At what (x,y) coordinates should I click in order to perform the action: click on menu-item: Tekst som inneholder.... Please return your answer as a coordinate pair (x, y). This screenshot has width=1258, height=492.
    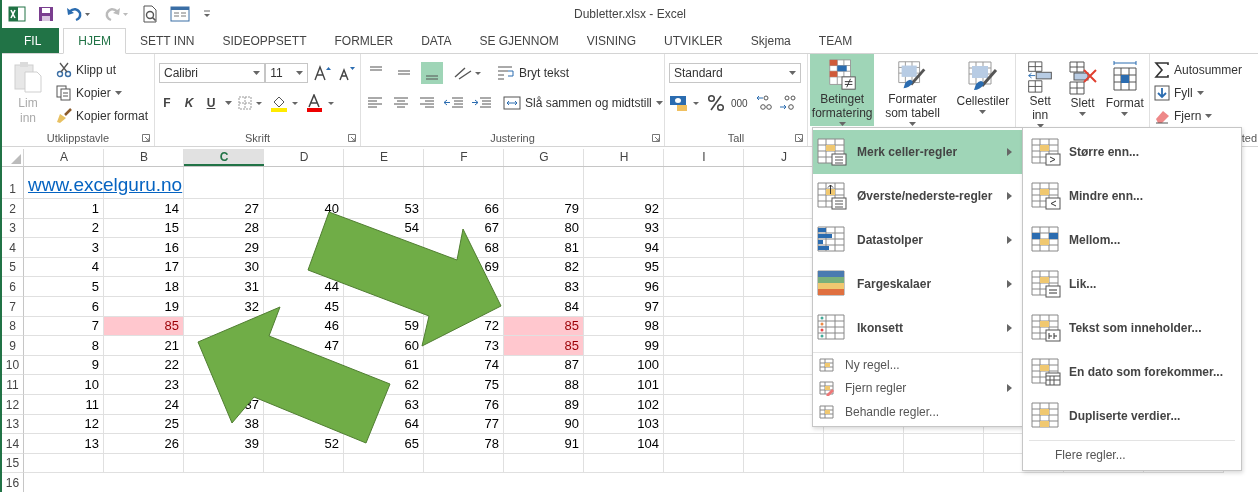
    Looking at the image, I should click on (1132, 328).